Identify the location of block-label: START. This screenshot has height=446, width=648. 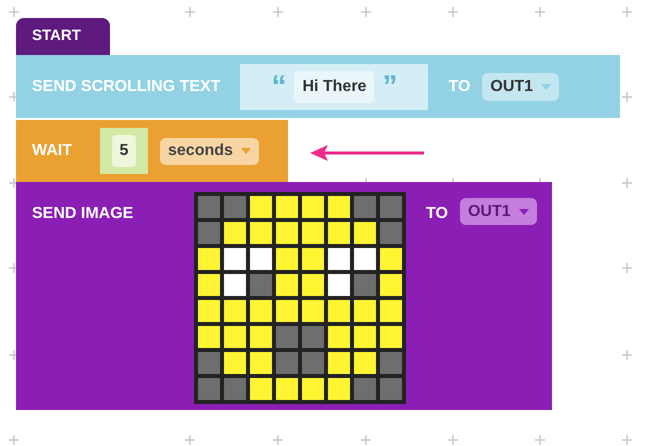
(56, 36).